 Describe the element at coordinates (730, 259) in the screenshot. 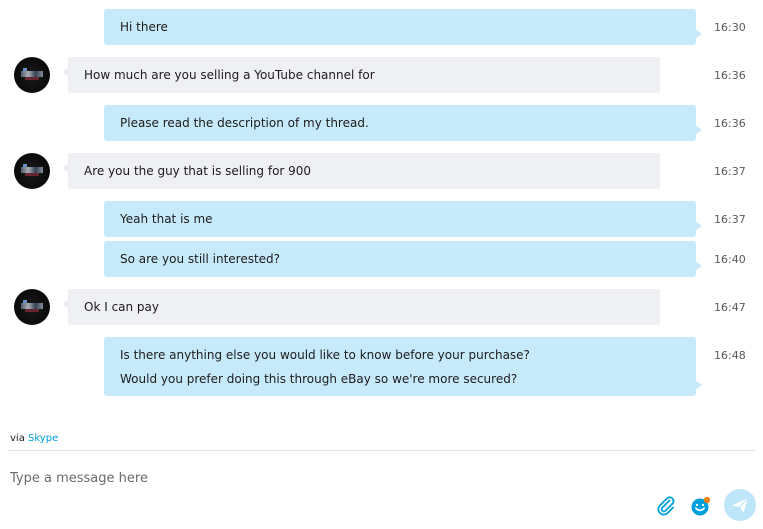

I see `message-timestamp: 16:40` at that location.